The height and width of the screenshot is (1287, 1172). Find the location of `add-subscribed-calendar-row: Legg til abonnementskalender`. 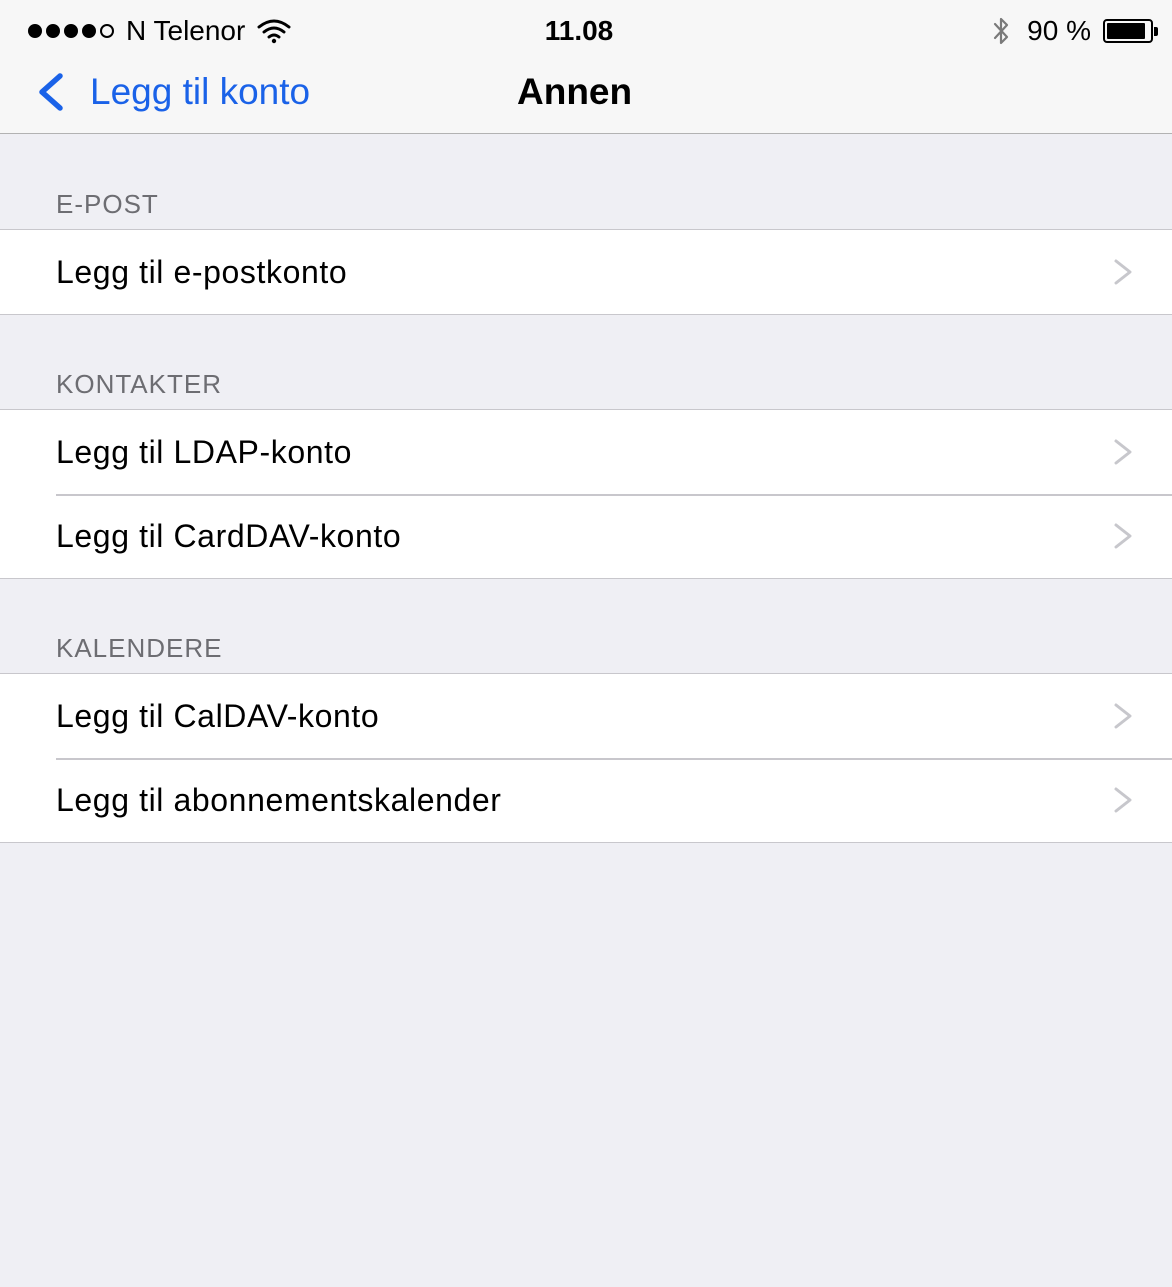

add-subscribed-calendar-row: Legg til abonnementskalender is located at coordinates (586, 800).